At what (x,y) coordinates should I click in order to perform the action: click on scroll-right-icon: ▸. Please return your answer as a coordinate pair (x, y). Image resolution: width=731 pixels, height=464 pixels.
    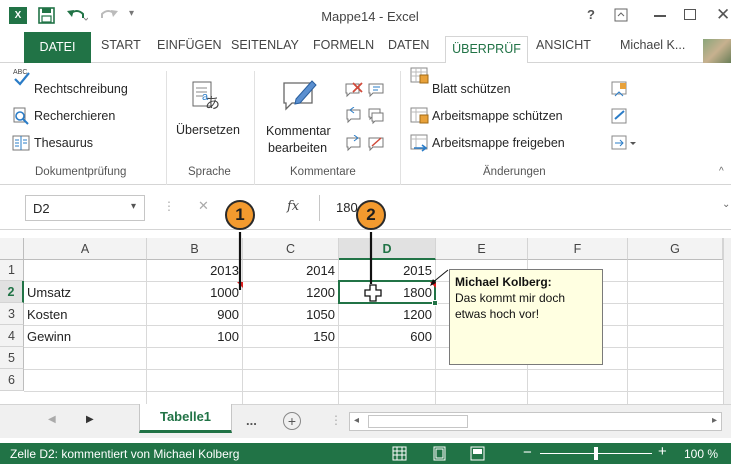
    Looking at the image, I should click on (714, 420).